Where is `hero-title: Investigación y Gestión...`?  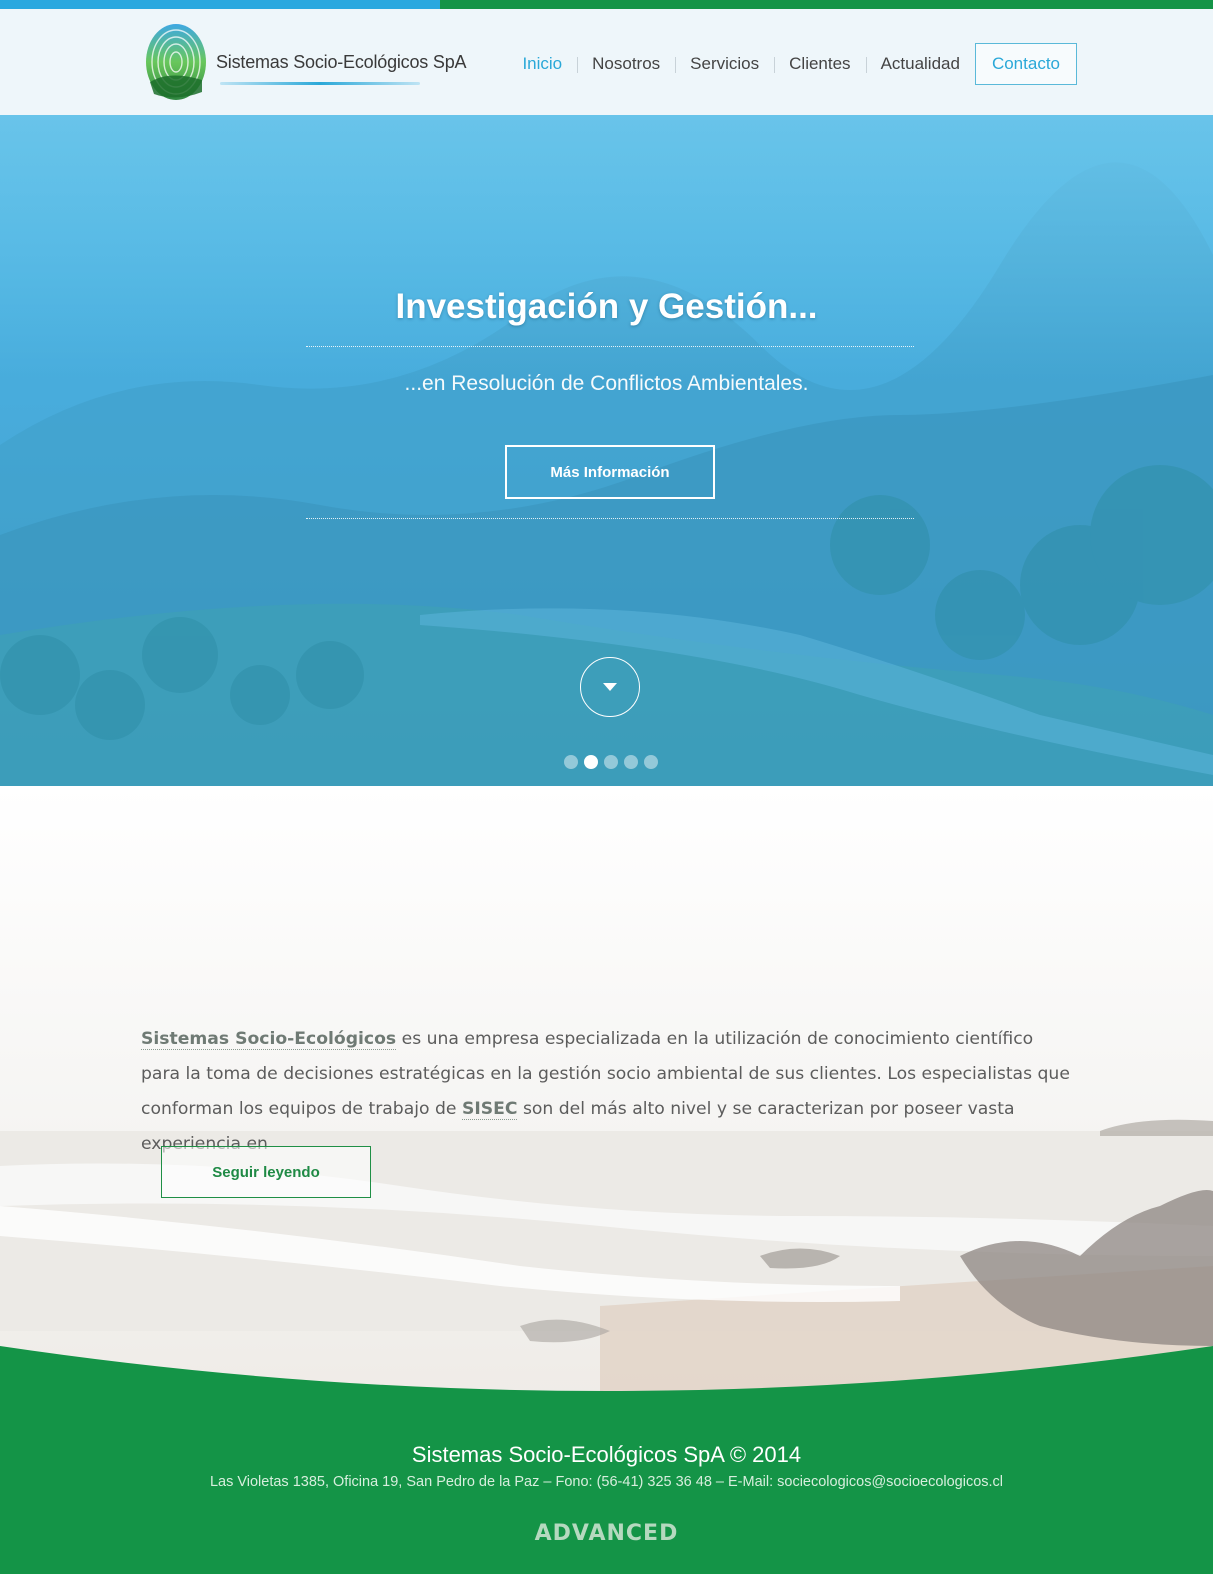 hero-title: Investigación y Gestión... is located at coordinates (606, 306).